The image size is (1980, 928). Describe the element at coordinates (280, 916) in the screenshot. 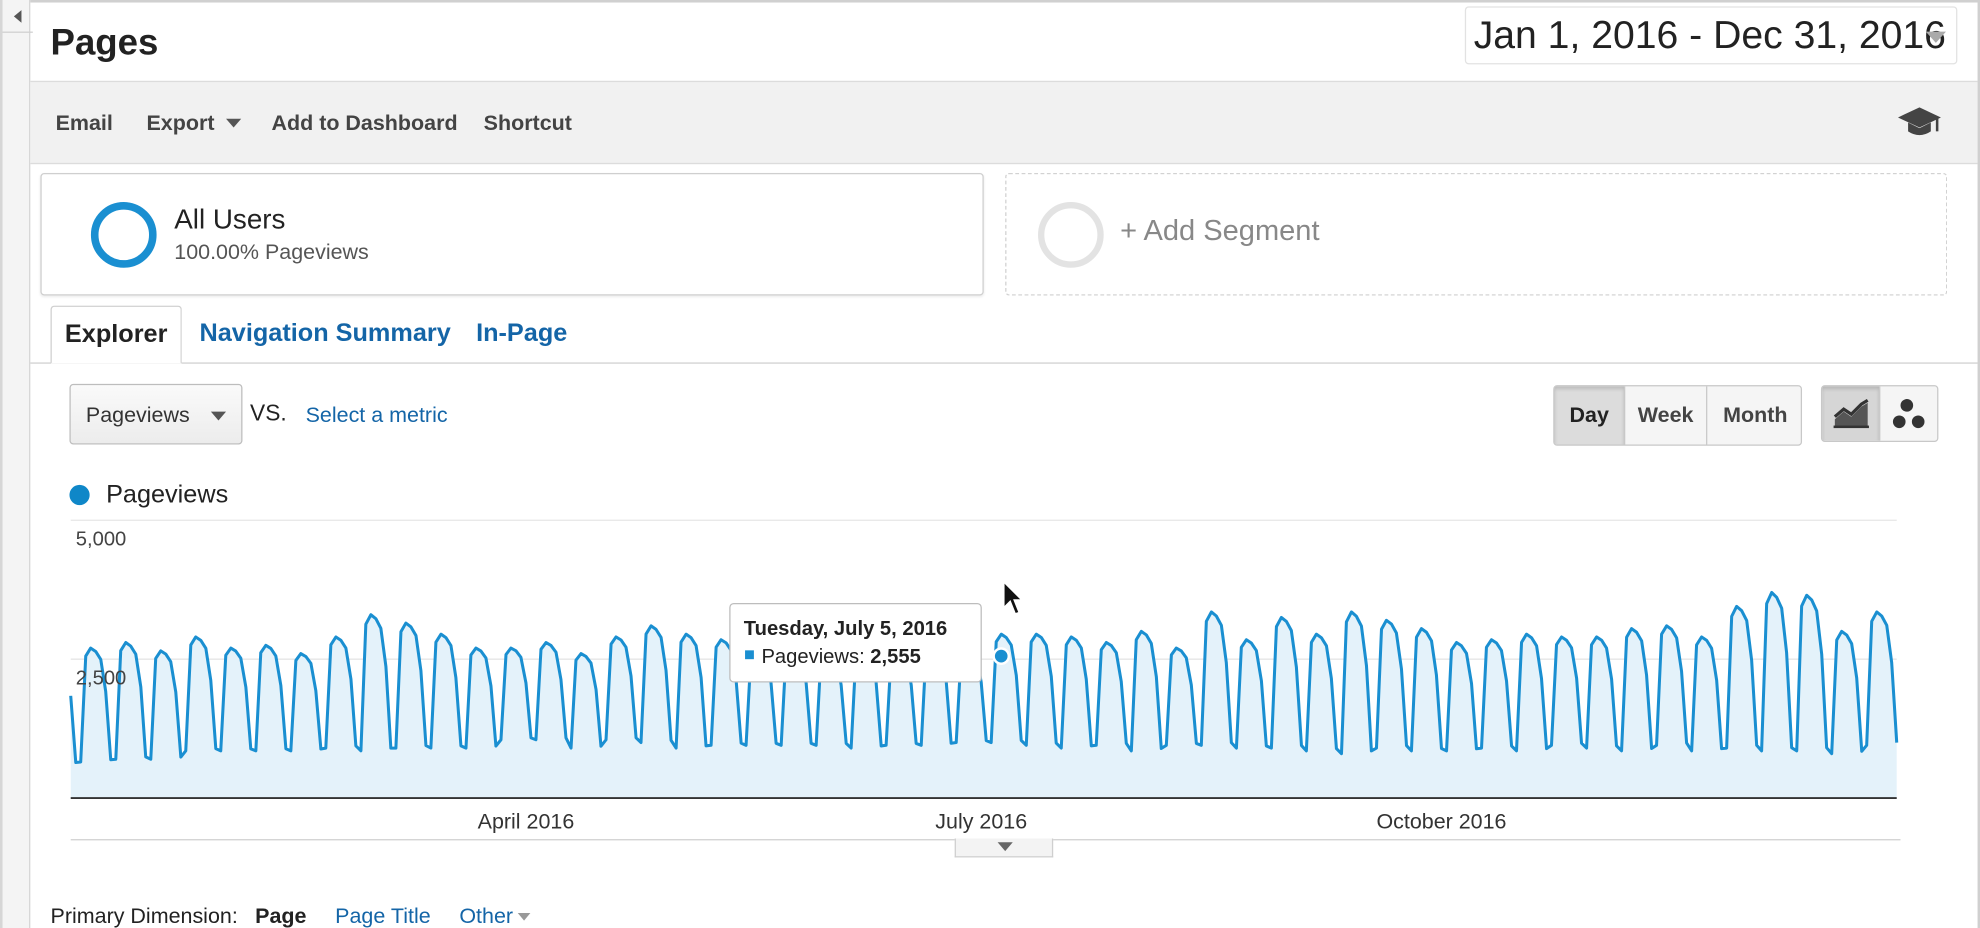

I see `dimension-page: Page` at that location.